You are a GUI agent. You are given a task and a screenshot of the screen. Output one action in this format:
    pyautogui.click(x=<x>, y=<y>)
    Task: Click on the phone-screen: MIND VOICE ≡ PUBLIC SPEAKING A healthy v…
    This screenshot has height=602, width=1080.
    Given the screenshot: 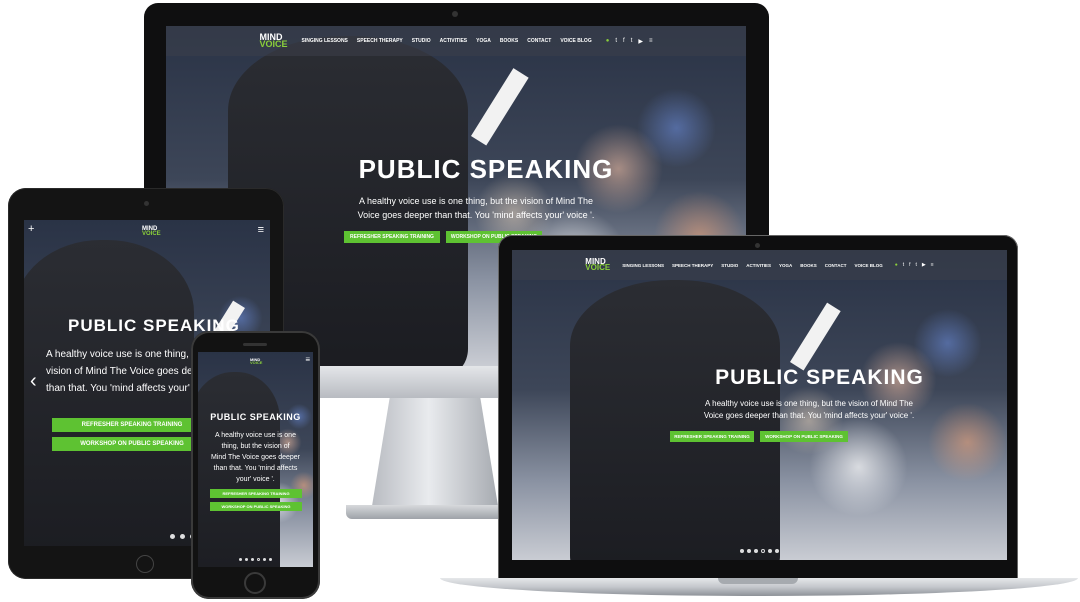 What is the action you would take?
    pyautogui.click(x=255, y=459)
    